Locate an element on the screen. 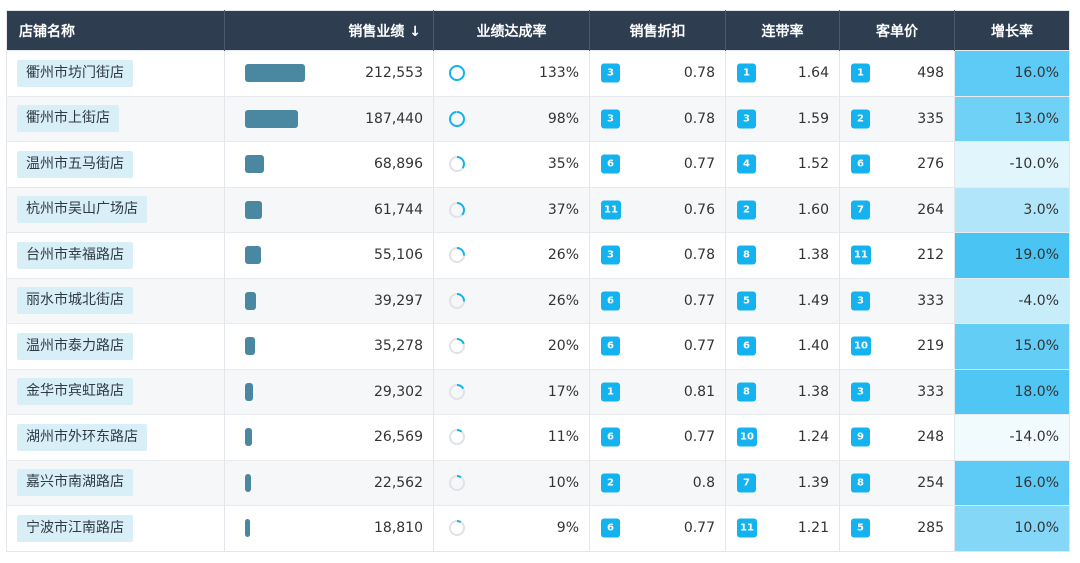 This screenshot has height=563, width=1080. discount-cell: 2 0.8 is located at coordinates (657, 482).